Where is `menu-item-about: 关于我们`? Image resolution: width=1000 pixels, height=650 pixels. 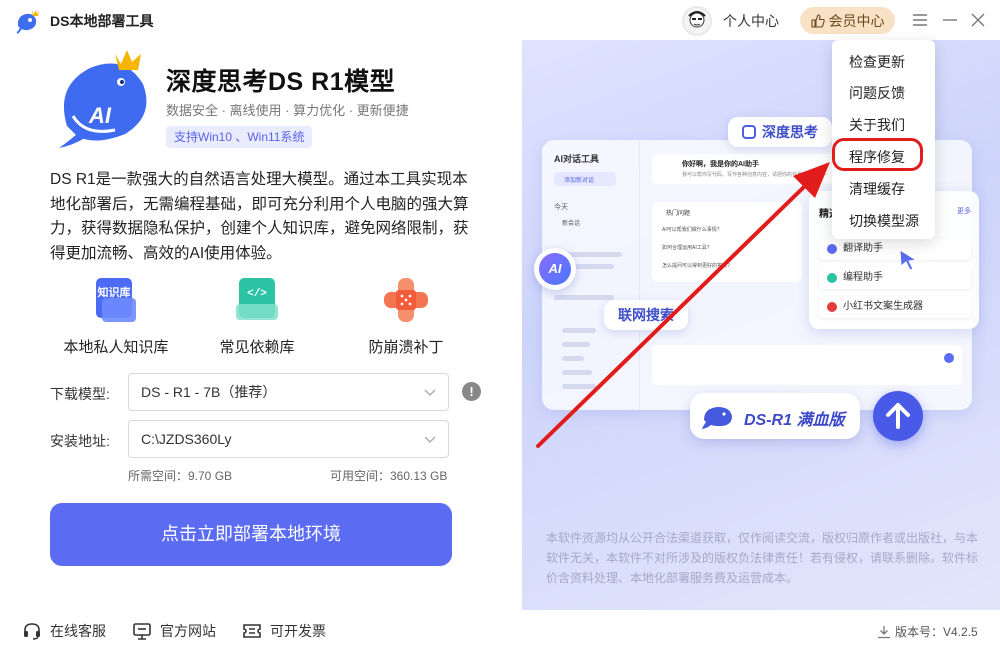
menu-item-about: 关于我们 is located at coordinates (877, 125).